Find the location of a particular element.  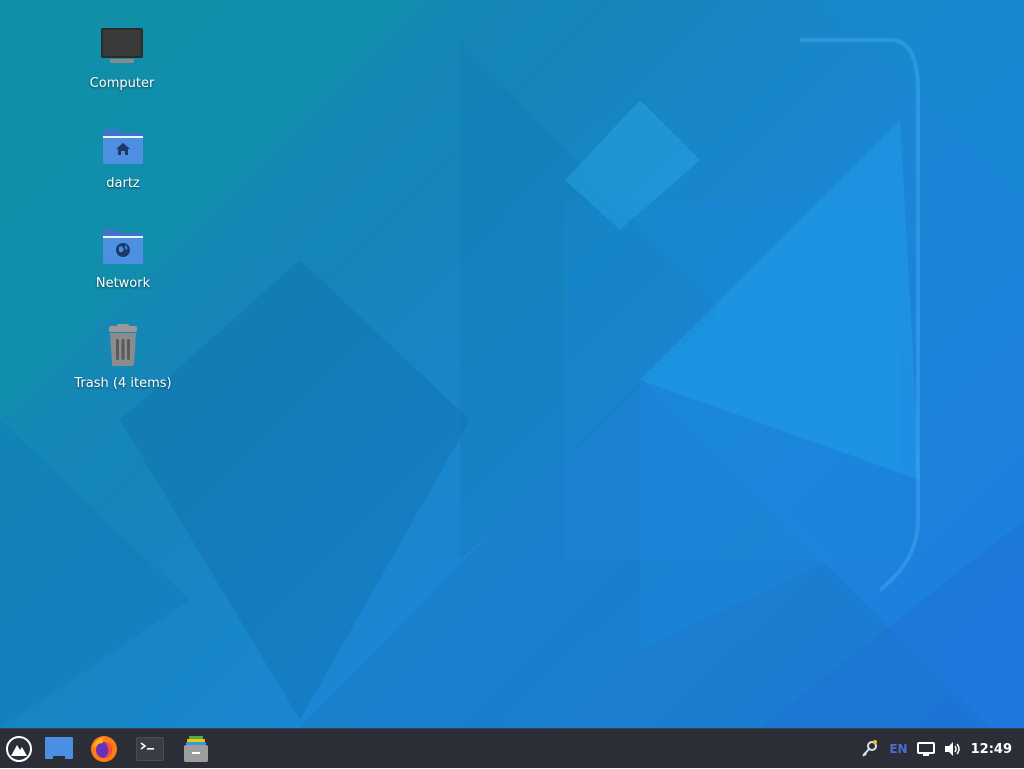

desktop-icon-trash: Trash (4 items) is located at coordinates (123, 356).